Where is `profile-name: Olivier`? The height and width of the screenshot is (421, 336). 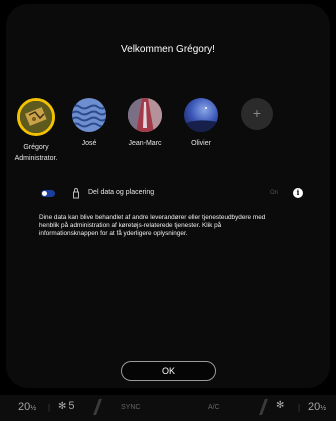
profile-name: Olivier is located at coordinates (201, 143).